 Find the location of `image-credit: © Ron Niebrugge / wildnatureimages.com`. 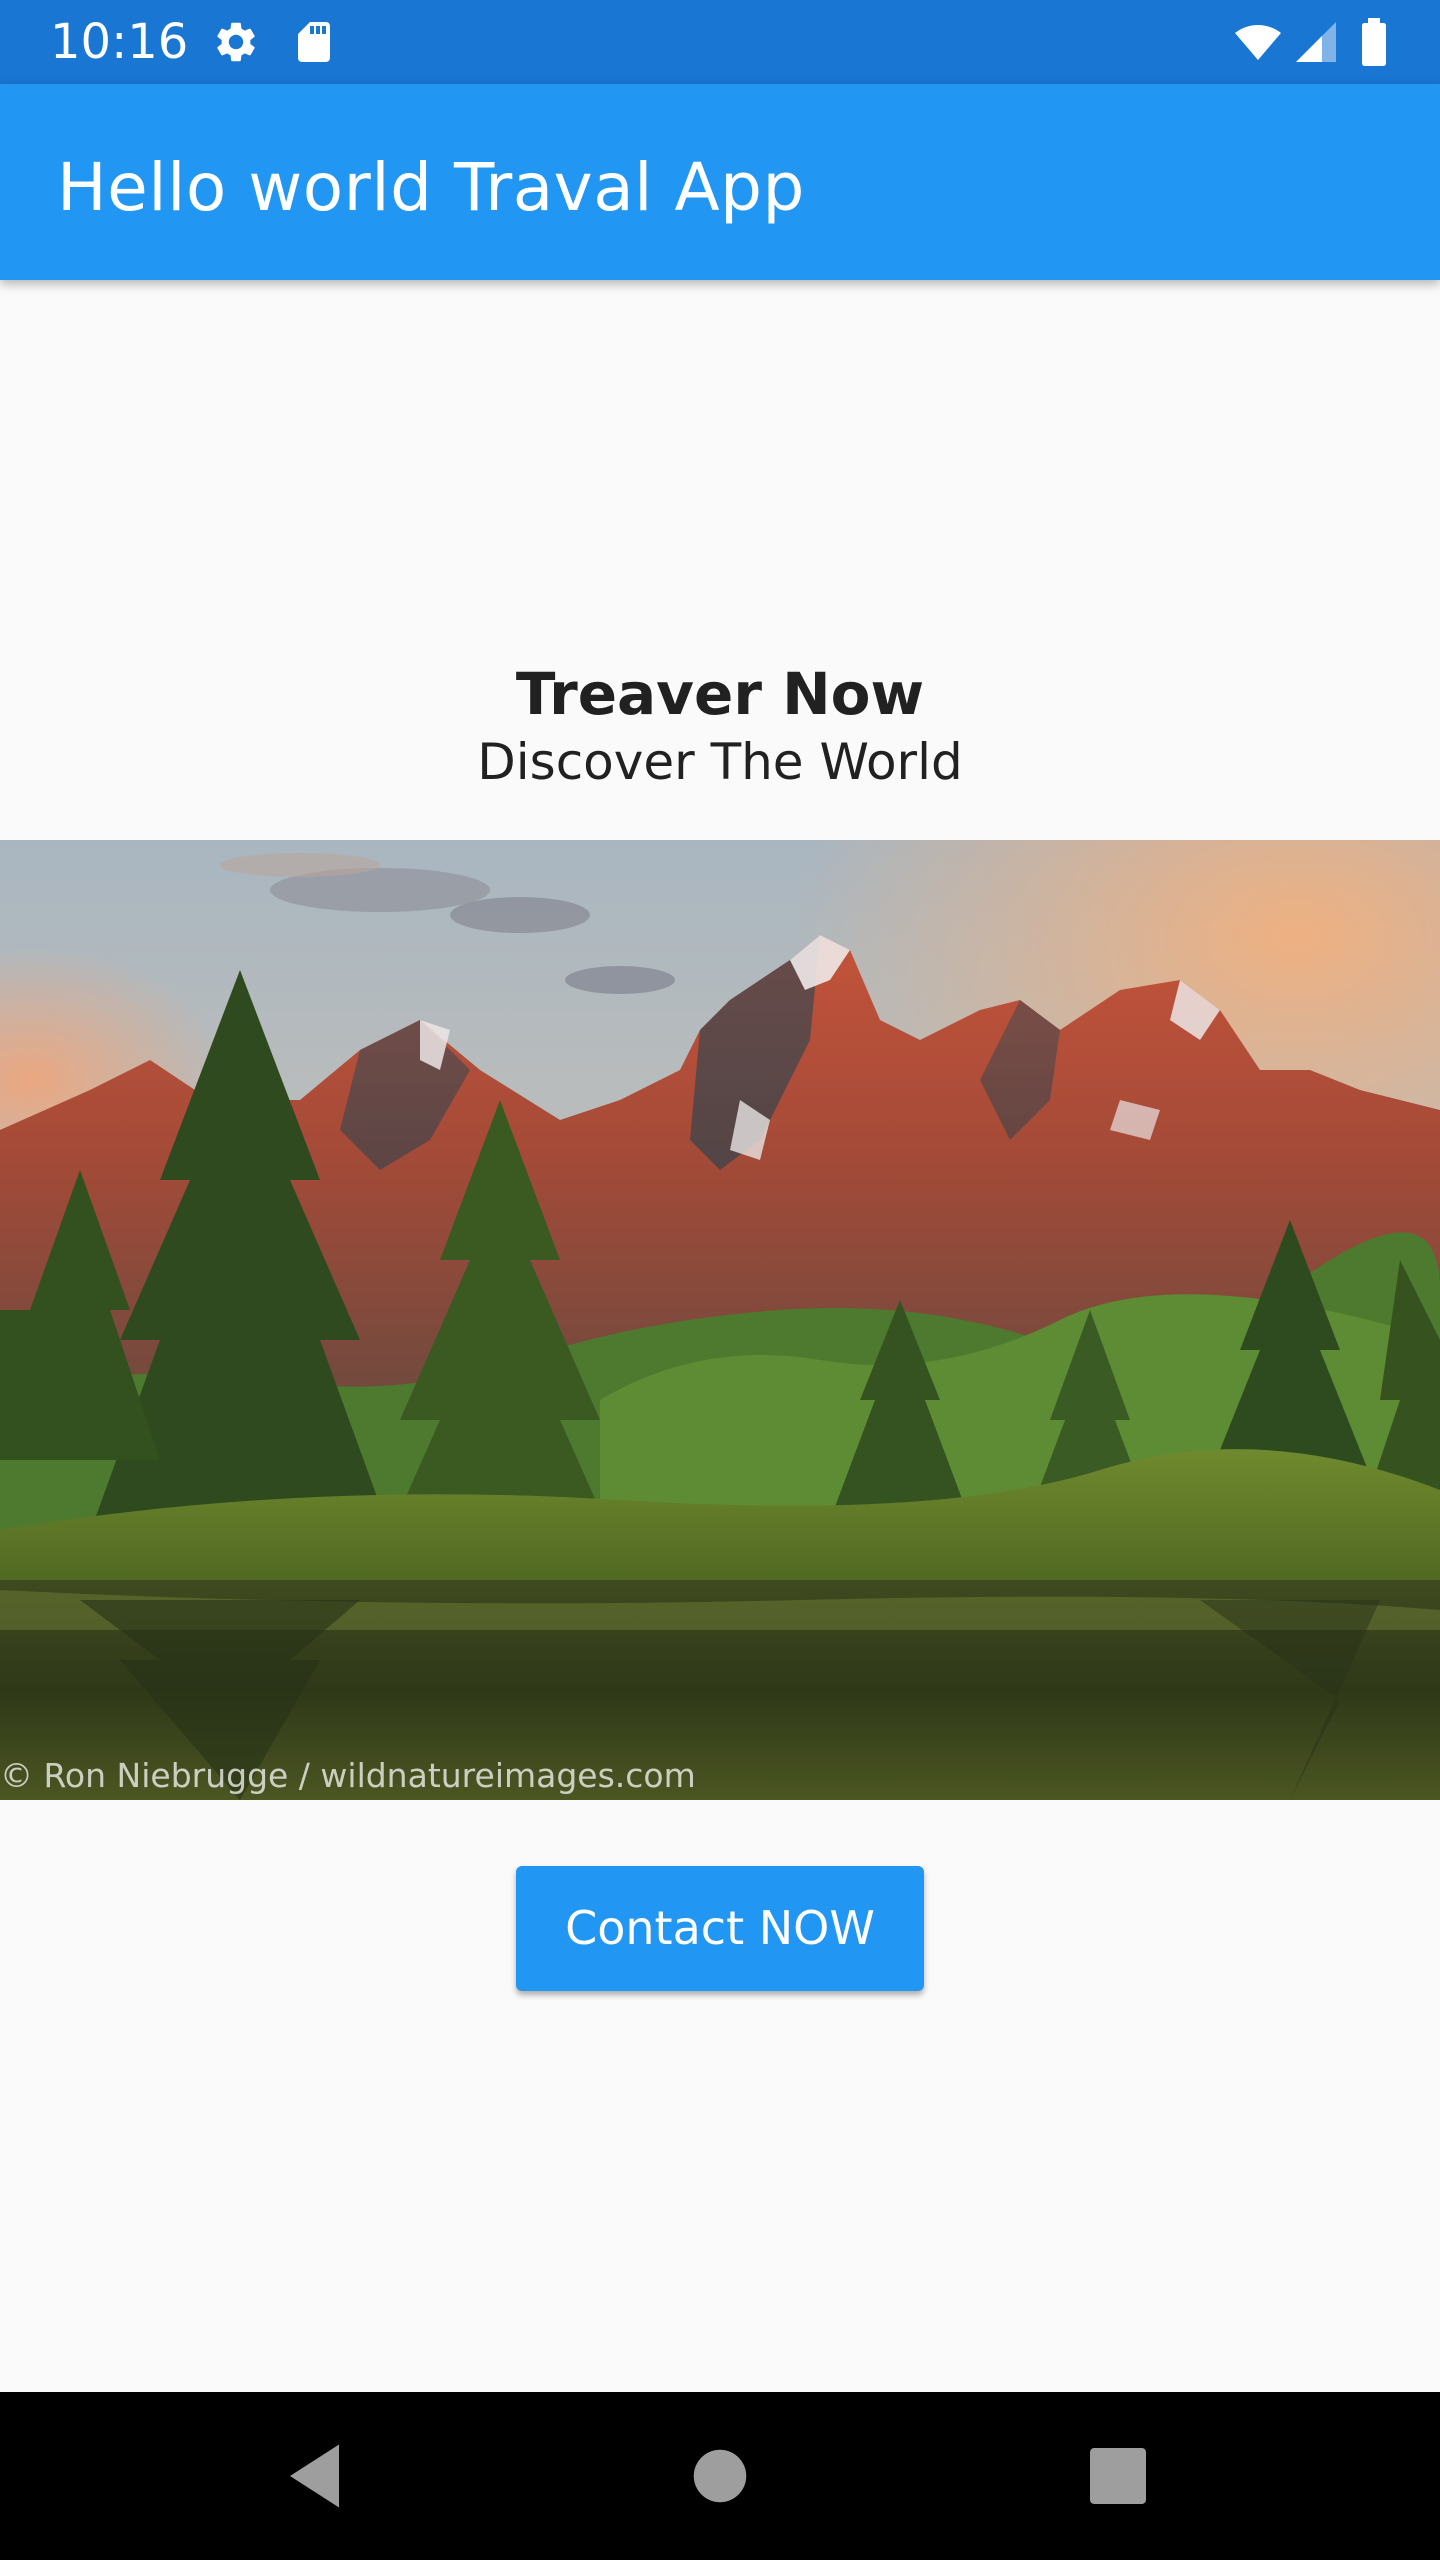

image-credit: © Ron Niebrugge / wildnatureimages.com is located at coordinates (348, 1775).